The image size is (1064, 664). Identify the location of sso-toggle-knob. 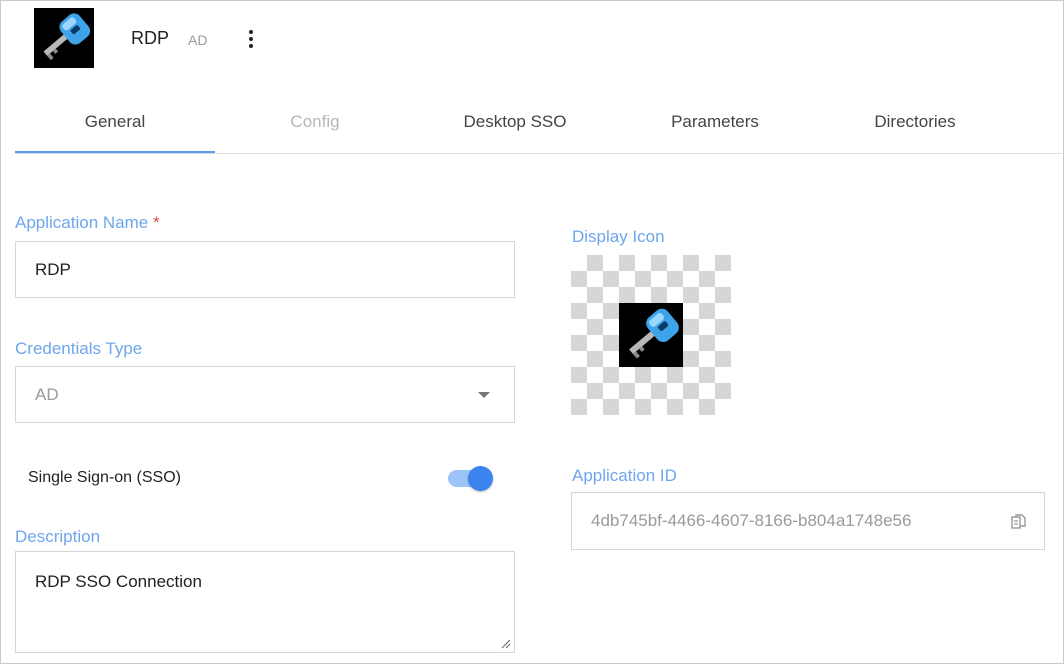
(480, 478).